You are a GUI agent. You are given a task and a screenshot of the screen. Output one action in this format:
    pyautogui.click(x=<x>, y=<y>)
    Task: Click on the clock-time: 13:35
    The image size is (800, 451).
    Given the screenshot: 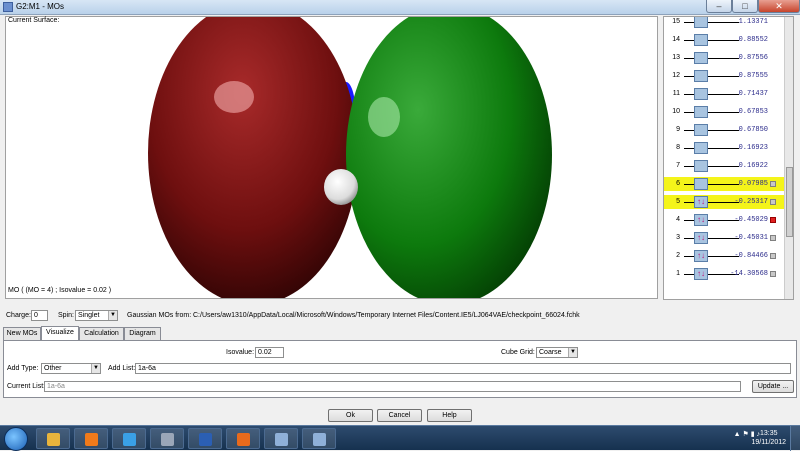 What is the action you would take?
    pyautogui.click(x=768, y=433)
    